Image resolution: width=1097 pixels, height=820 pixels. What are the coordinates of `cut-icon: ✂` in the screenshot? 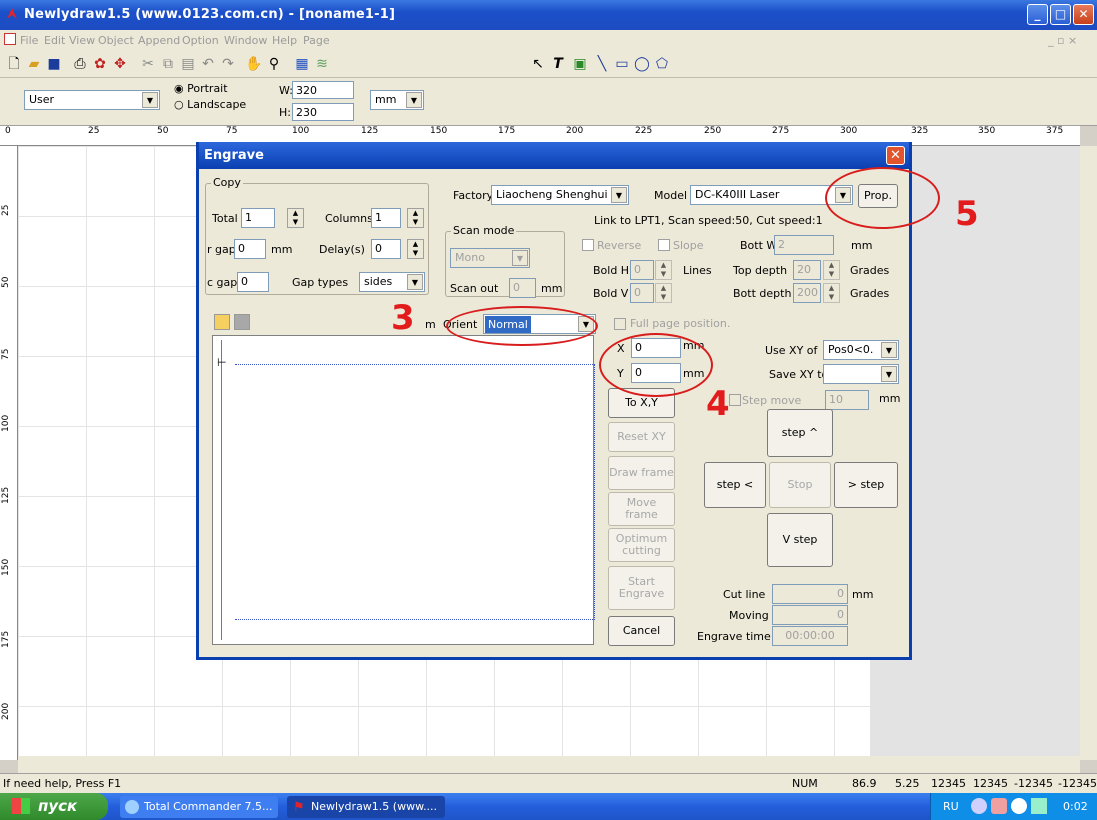 It's located at (148, 64).